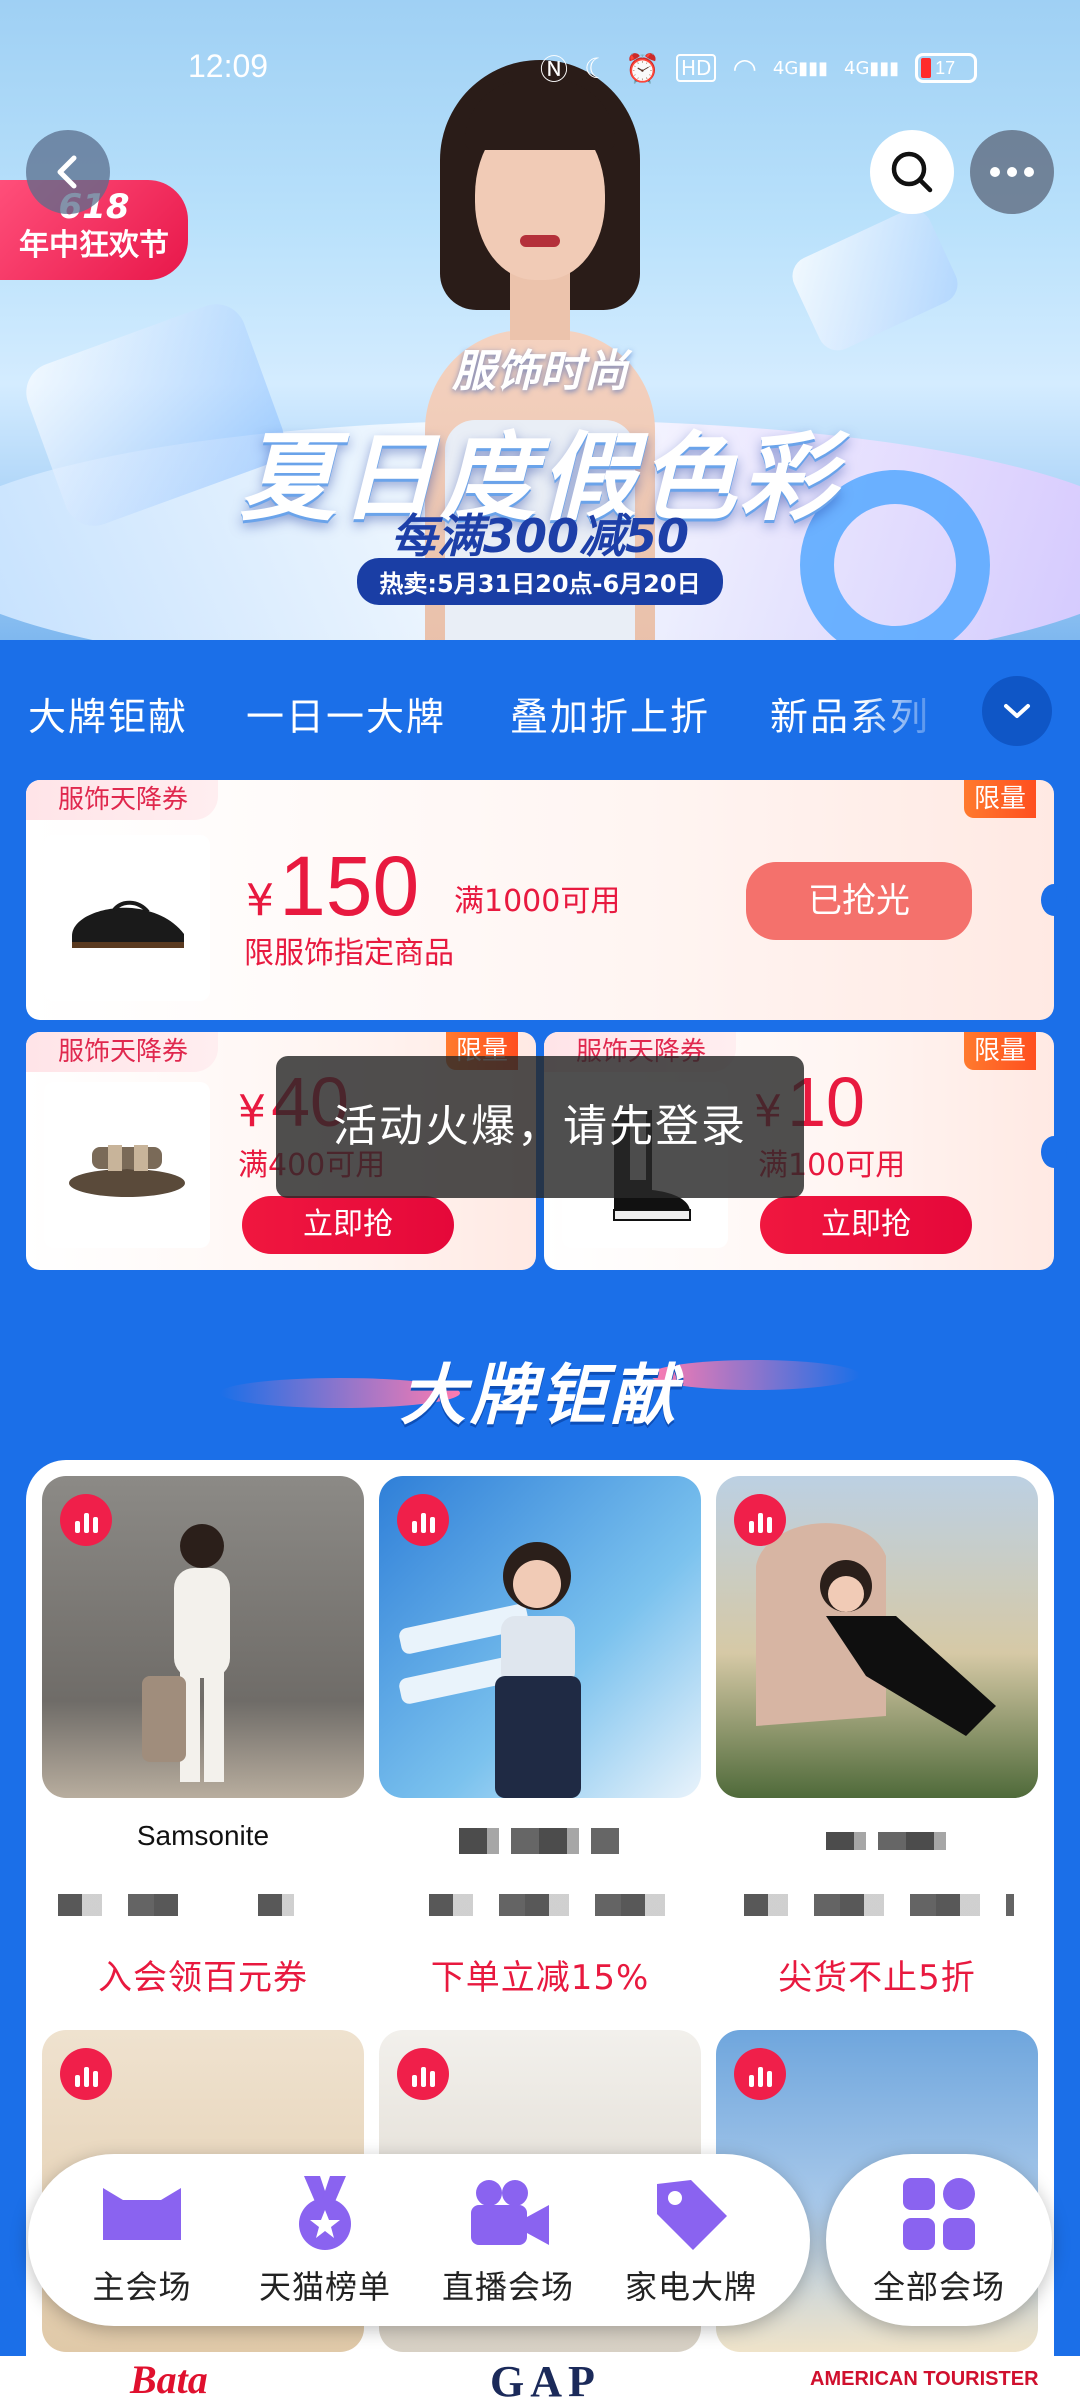 This screenshot has height=2400, width=1080. Describe the element at coordinates (325, 2213) in the screenshot. I see `medal-icon` at that location.